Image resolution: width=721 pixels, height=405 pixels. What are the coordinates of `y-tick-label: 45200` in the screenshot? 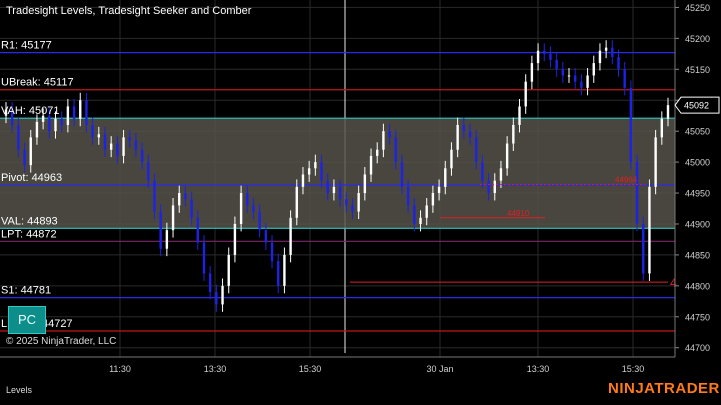 It's located at (697, 39).